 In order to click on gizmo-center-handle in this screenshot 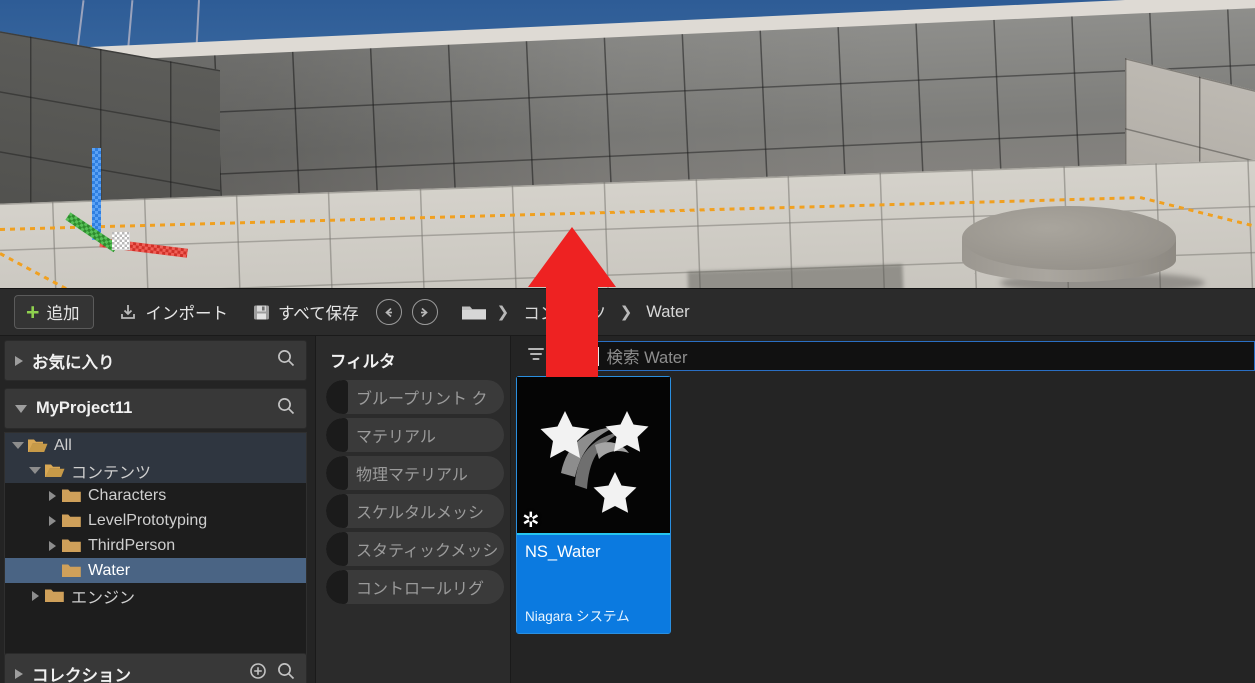, I will do `click(121, 241)`.